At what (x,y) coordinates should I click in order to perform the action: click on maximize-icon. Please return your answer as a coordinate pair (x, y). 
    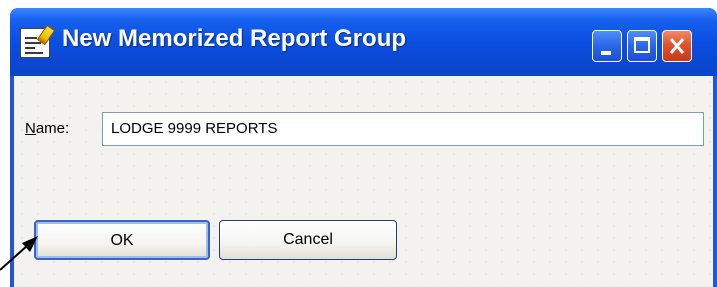
    Looking at the image, I should click on (642, 45).